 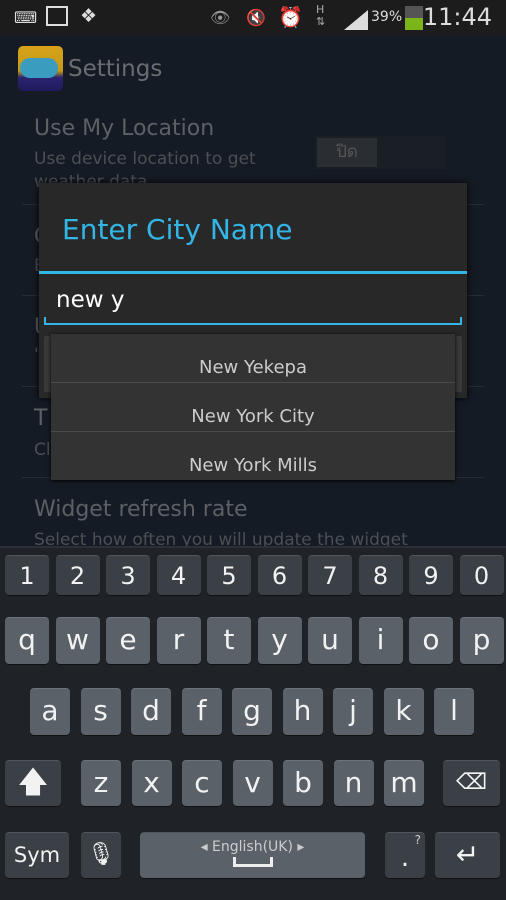 What do you see at coordinates (414, 18) in the screenshot?
I see `battery-icon` at bounding box center [414, 18].